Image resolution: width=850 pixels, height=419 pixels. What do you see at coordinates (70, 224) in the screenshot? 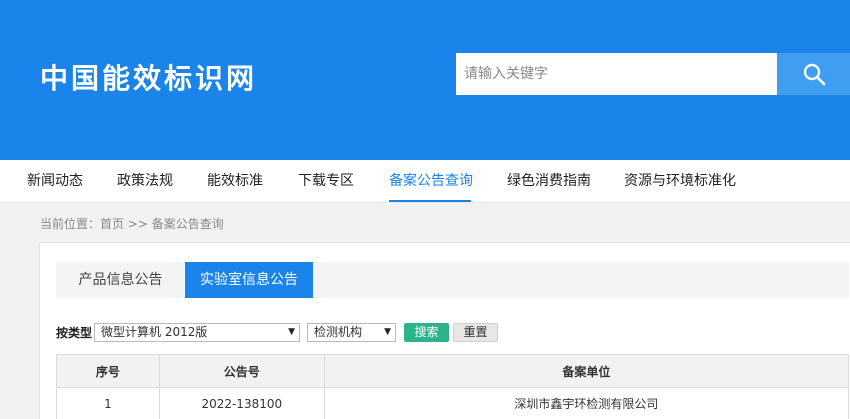
I see `breadcrumb-prefix: 当前位置：` at bounding box center [70, 224].